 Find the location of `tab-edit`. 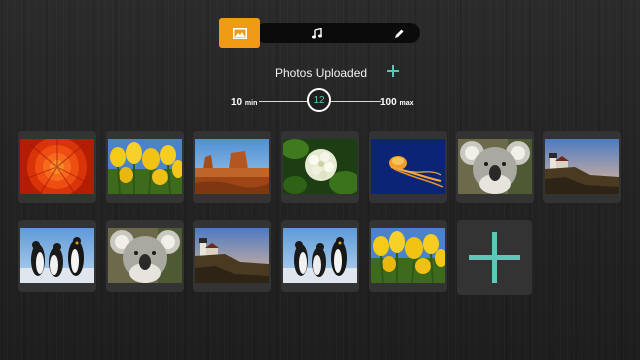

tab-edit is located at coordinates (399, 33).